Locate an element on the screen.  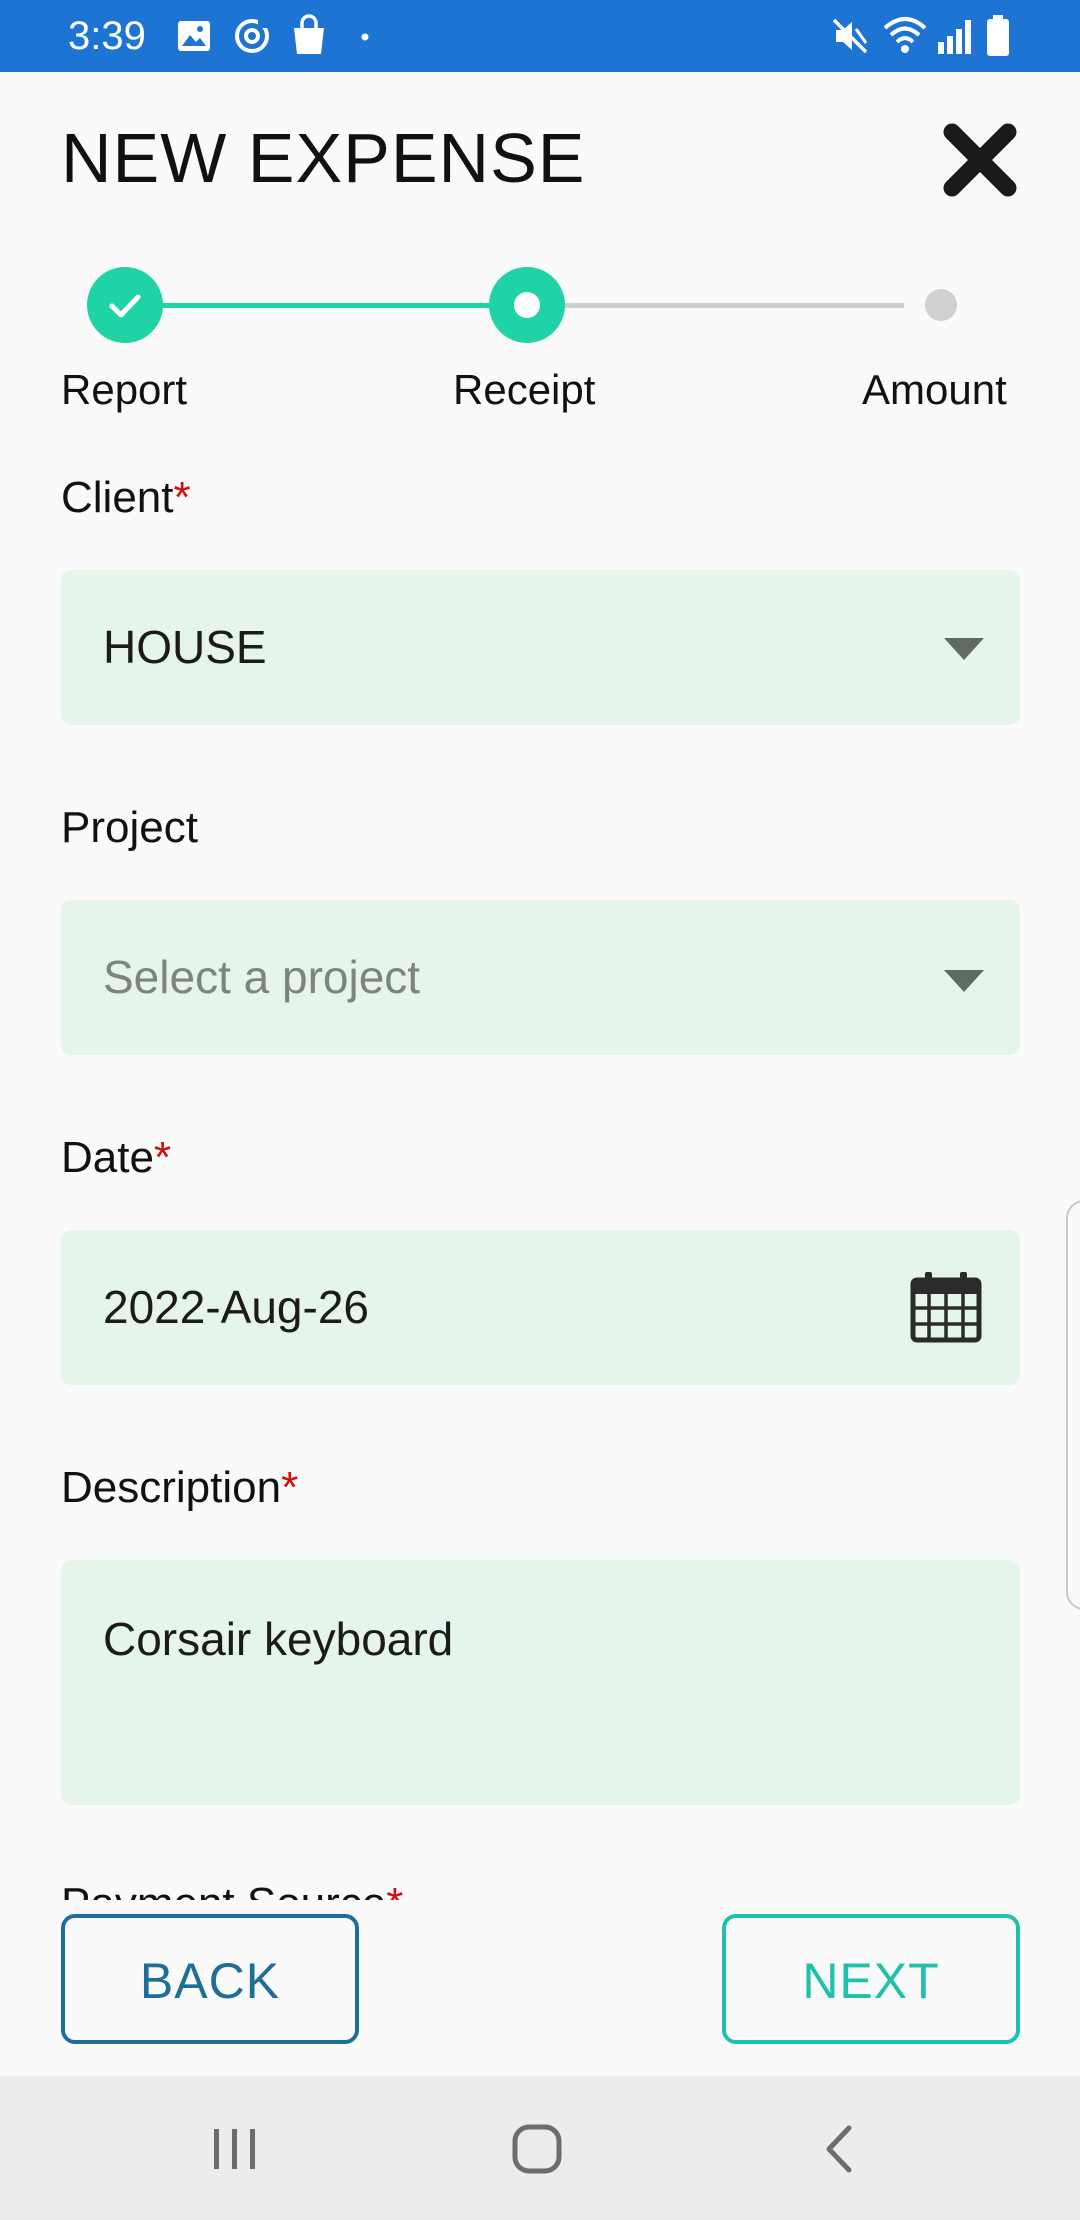
payment-source-label-text: Payment Source is located at coordinates (223, 1889).